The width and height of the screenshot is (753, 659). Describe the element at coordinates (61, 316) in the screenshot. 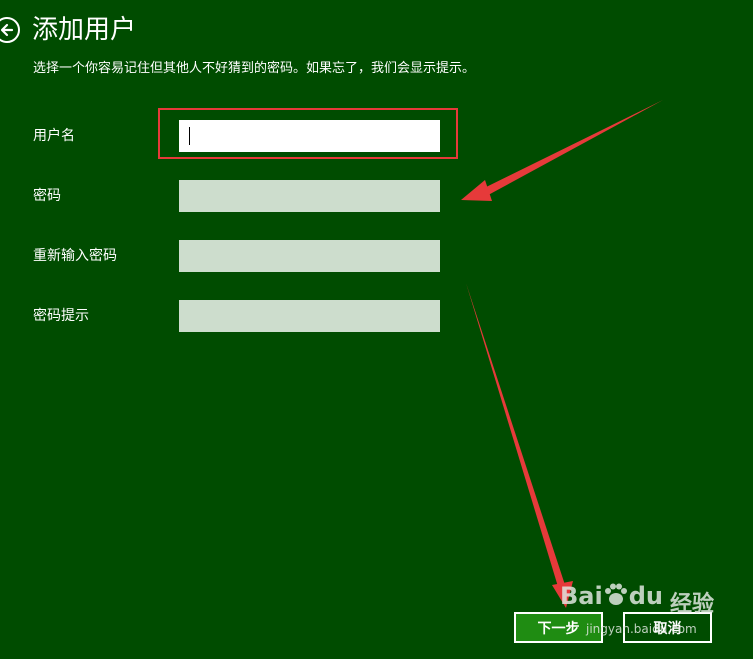

I see `password-hint-label: 密码提示` at that location.